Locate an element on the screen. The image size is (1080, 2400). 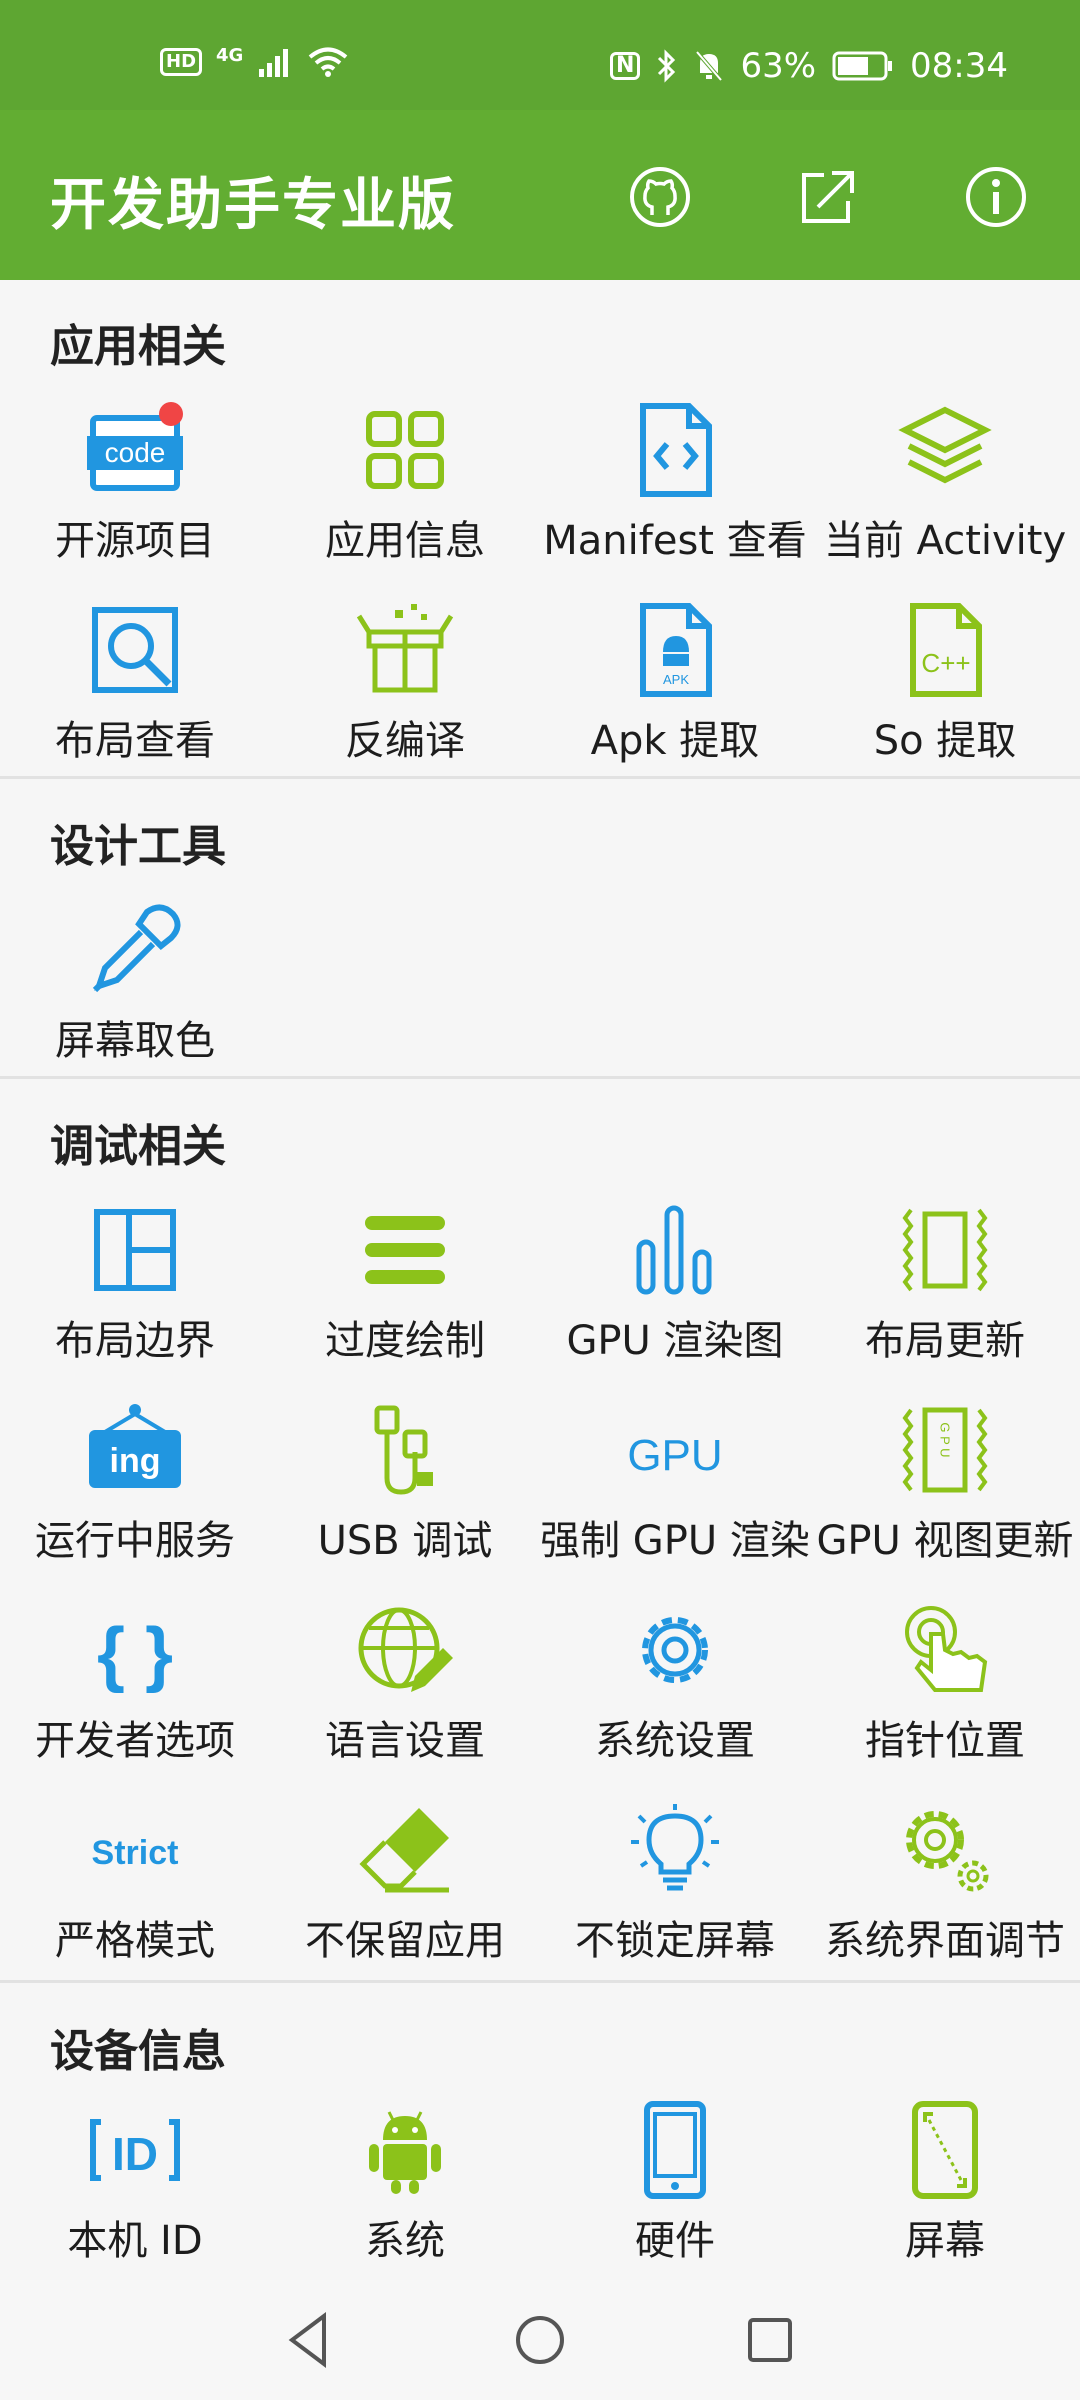
tool-strict-mode: Strict 严格模式 is located at coordinates (135, 1890).